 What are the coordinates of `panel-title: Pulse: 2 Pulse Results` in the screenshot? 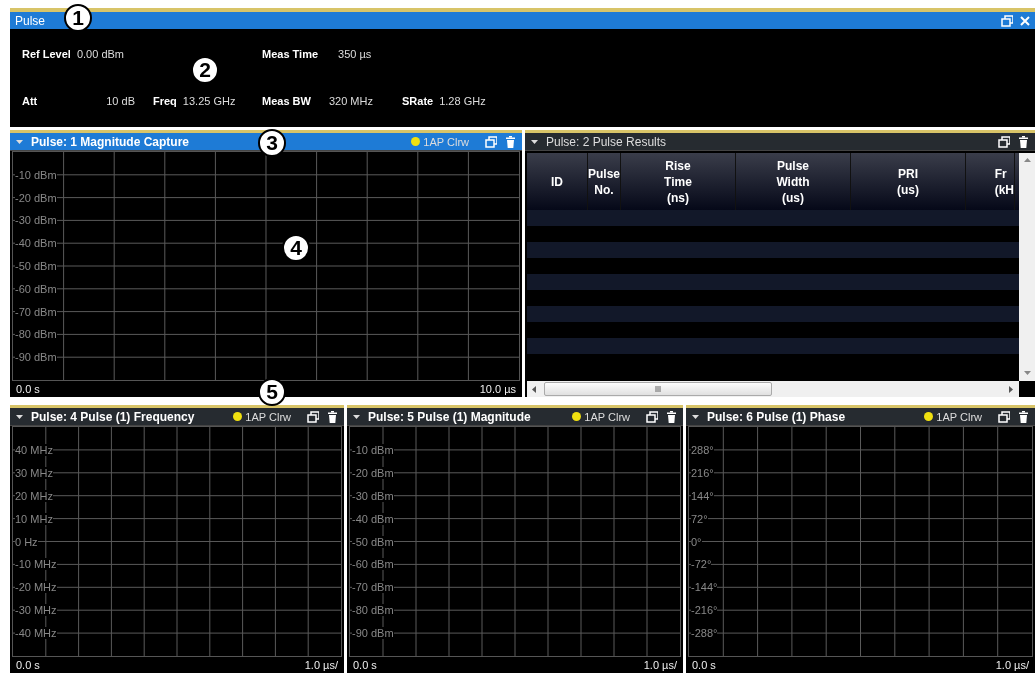 It's located at (606, 141).